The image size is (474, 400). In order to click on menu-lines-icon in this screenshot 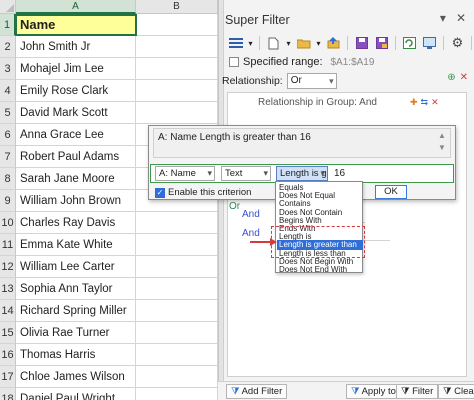, I will do `click(235, 43)`.